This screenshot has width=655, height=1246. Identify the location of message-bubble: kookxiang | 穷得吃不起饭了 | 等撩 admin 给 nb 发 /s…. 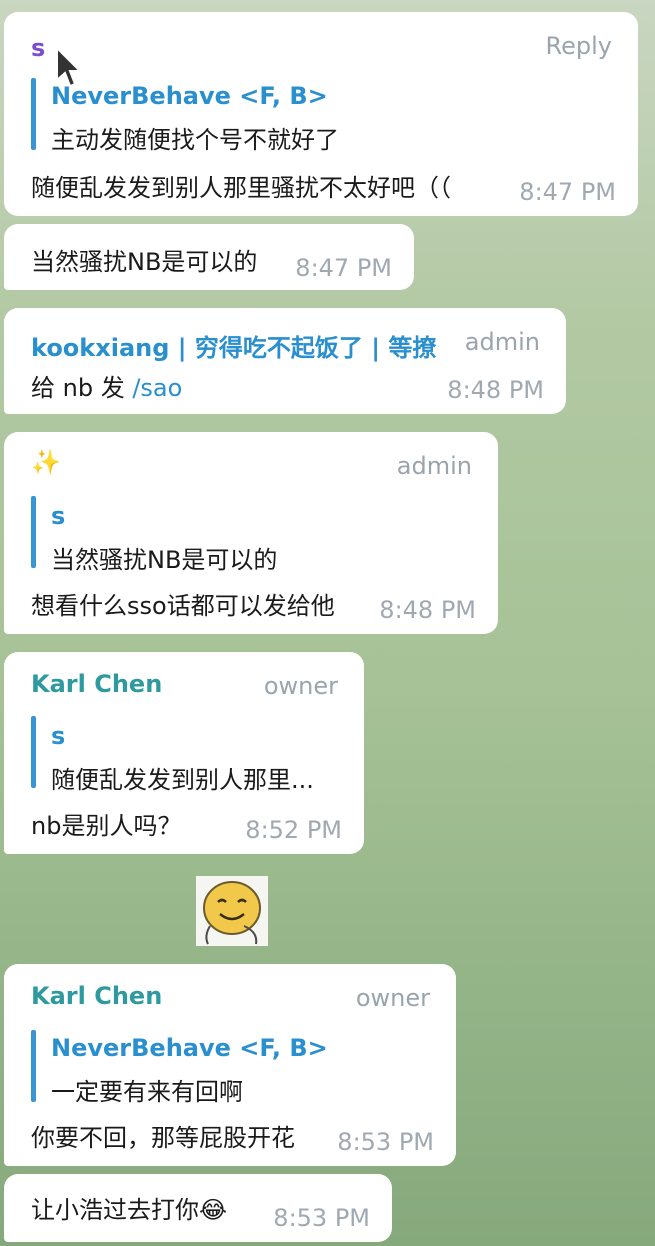
(285, 361).